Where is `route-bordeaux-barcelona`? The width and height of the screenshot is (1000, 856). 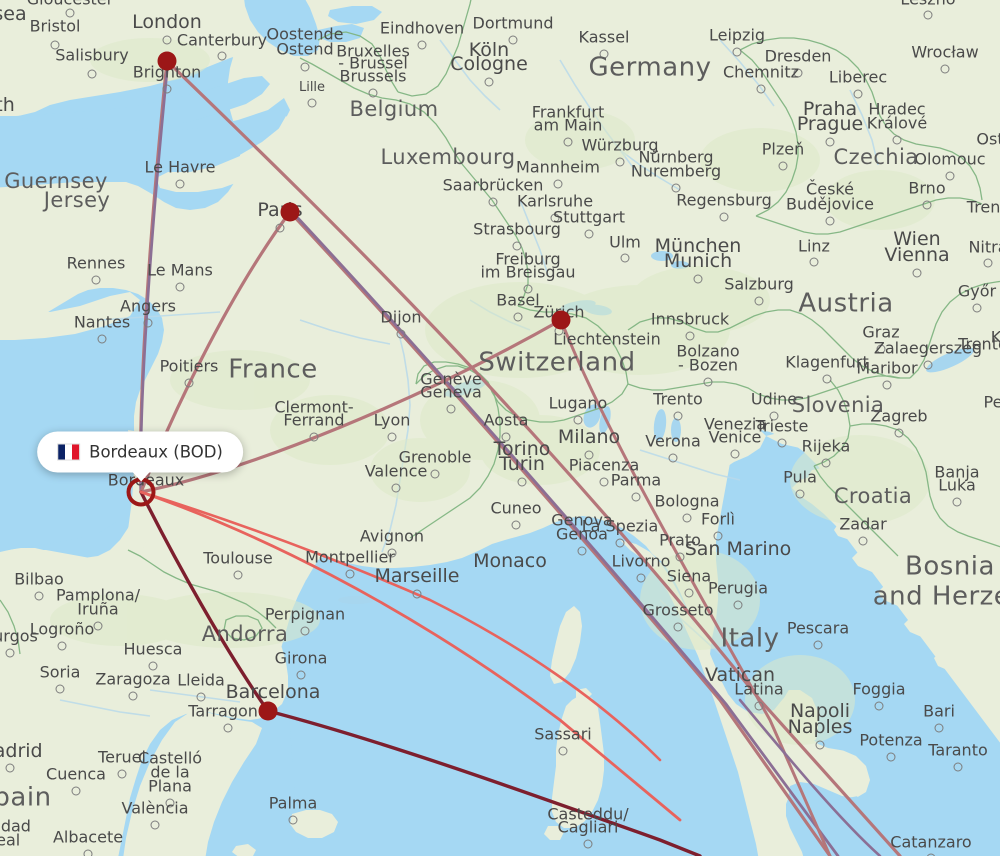 route-bordeaux-barcelona is located at coordinates (204, 601).